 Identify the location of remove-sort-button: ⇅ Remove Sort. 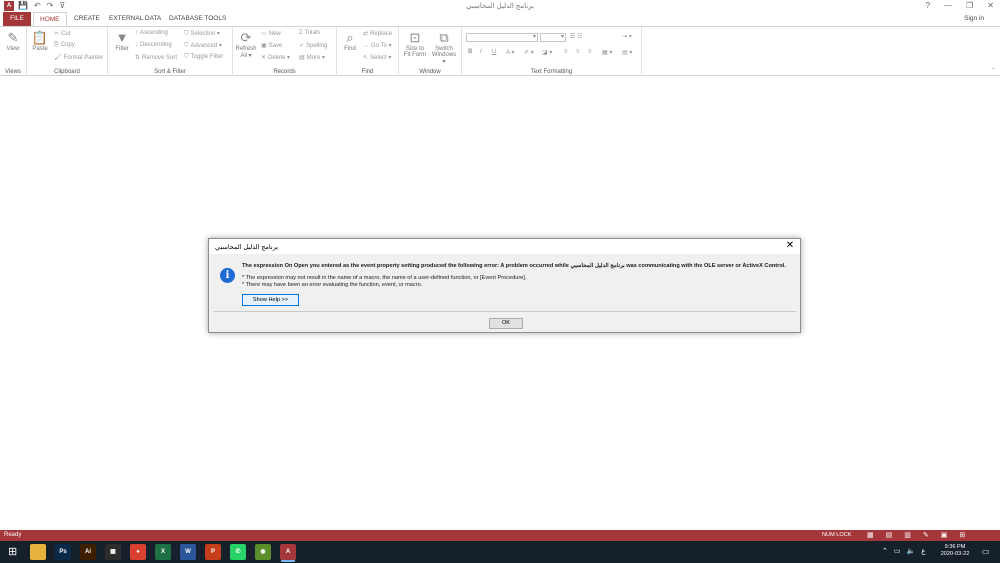
(156, 57).